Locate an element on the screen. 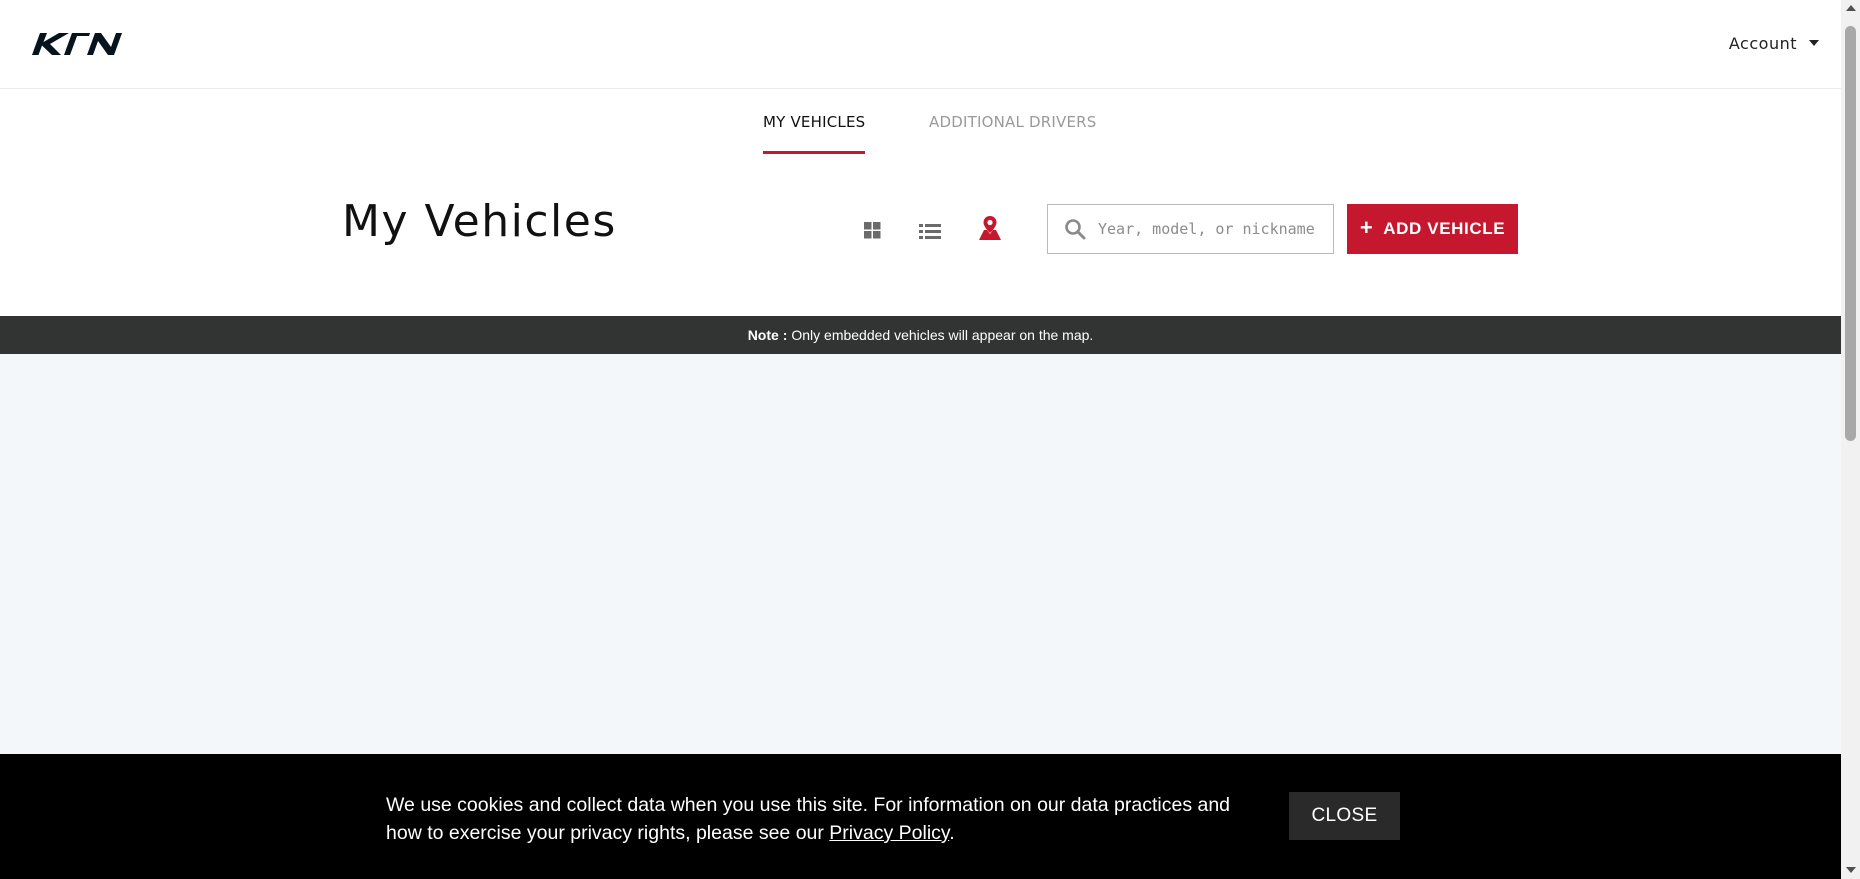 The width and height of the screenshot is (1860, 879). account-label: Account is located at coordinates (1762, 43).